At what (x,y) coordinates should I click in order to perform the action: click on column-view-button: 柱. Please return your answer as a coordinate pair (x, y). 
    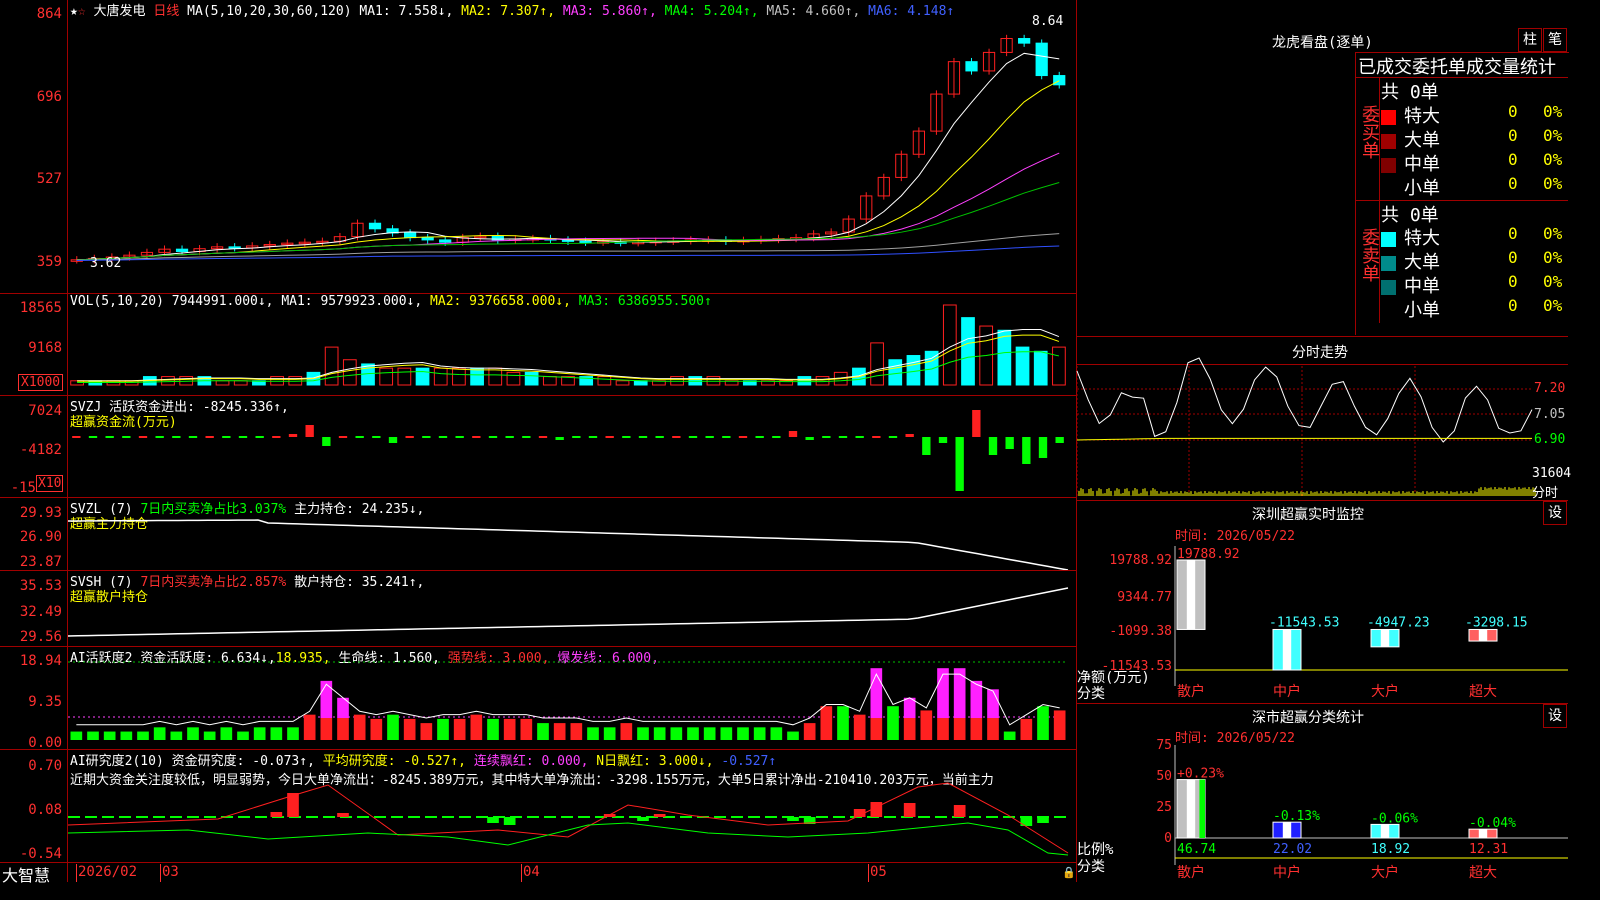
    Looking at the image, I should click on (1530, 40).